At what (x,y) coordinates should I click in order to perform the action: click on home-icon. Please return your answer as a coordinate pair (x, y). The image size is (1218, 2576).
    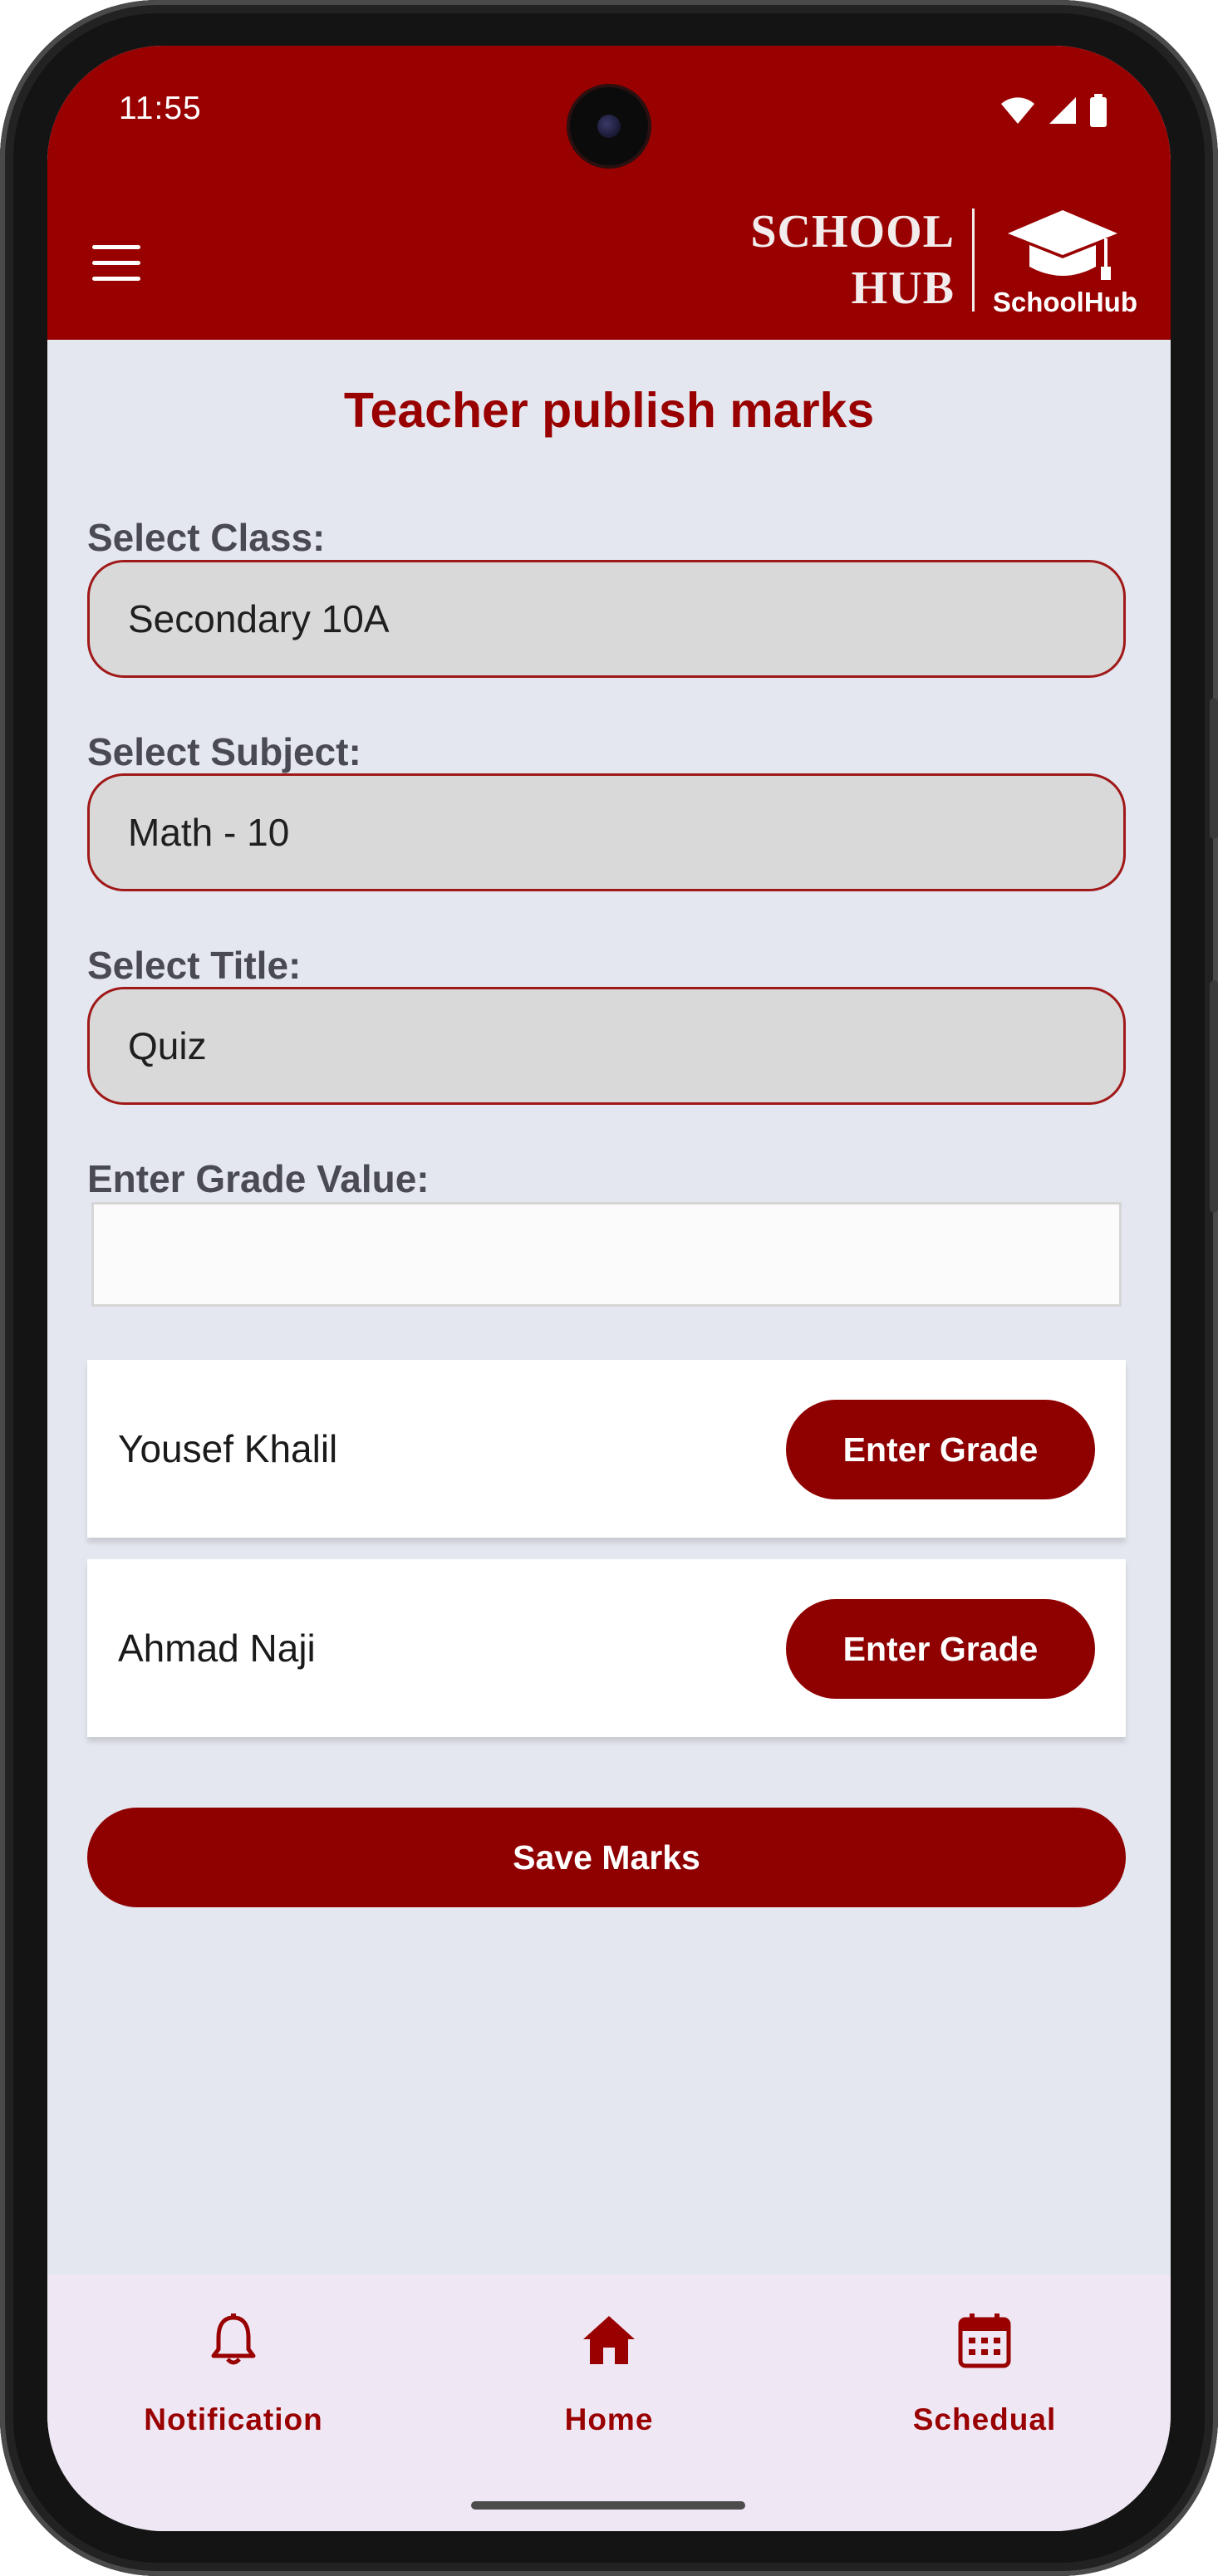
    Looking at the image, I should click on (609, 2340).